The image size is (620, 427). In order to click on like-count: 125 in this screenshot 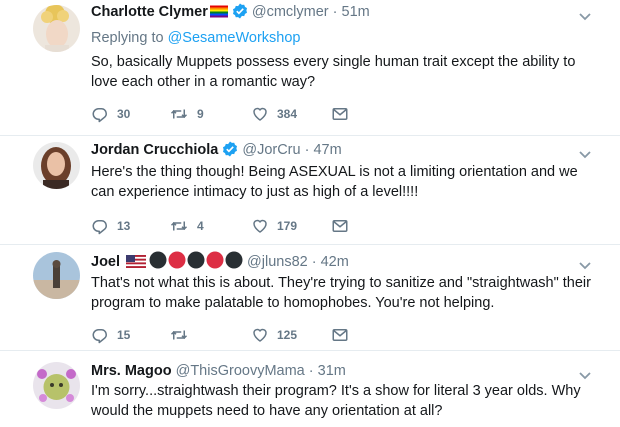, I will do `click(287, 335)`.